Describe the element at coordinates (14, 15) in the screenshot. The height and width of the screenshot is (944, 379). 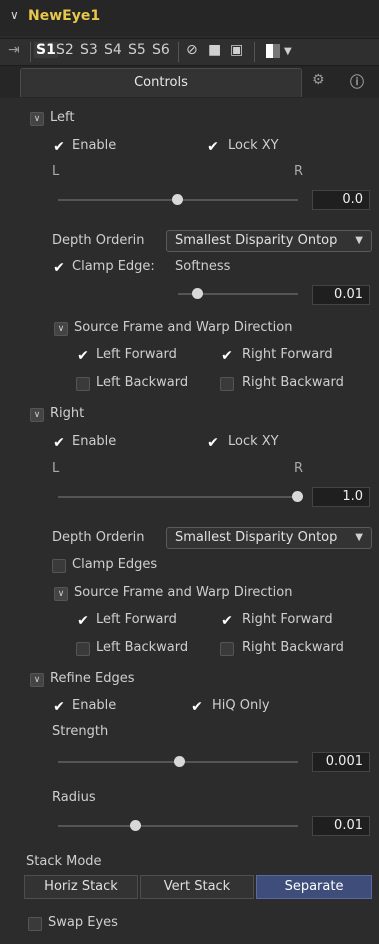
I see `chevron-down-icon: ∨` at that location.